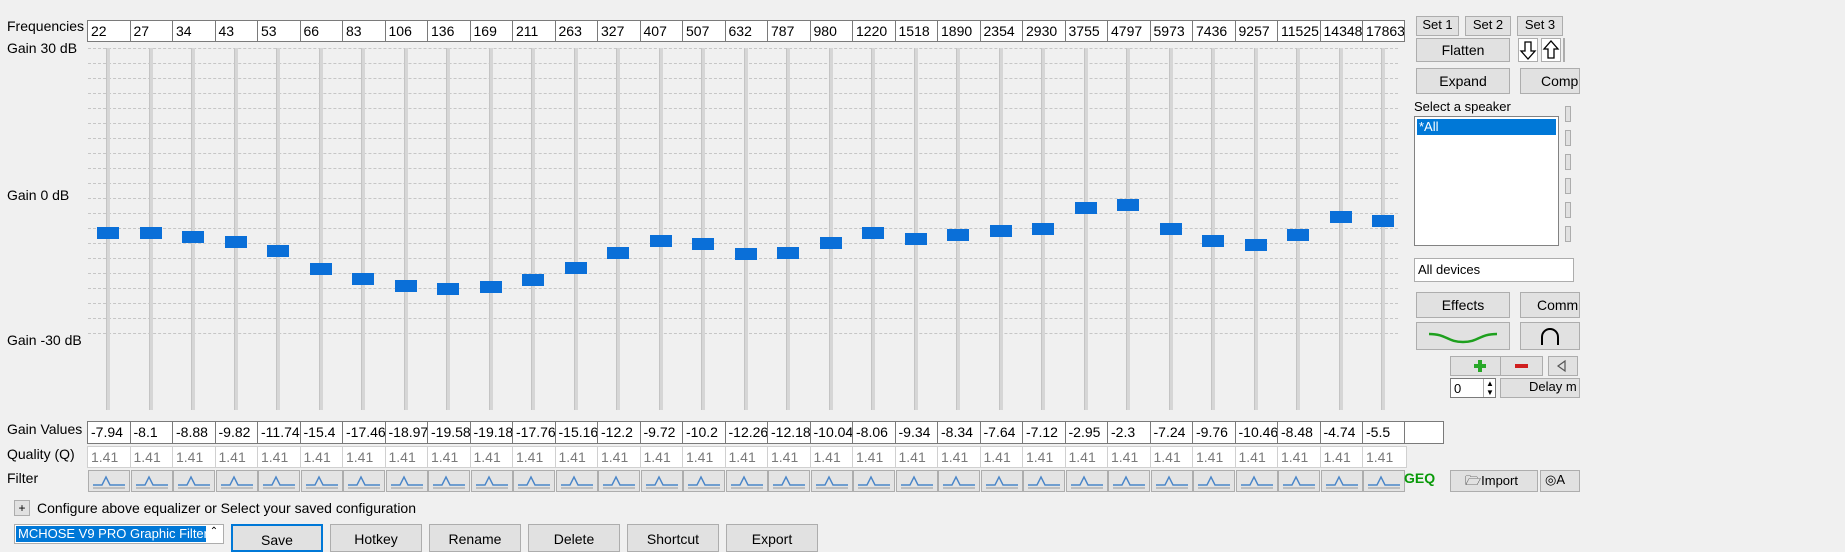 The width and height of the screenshot is (1845, 552). Describe the element at coordinates (1044, 31) in the screenshot. I see `frequency-field: 2930` at that location.